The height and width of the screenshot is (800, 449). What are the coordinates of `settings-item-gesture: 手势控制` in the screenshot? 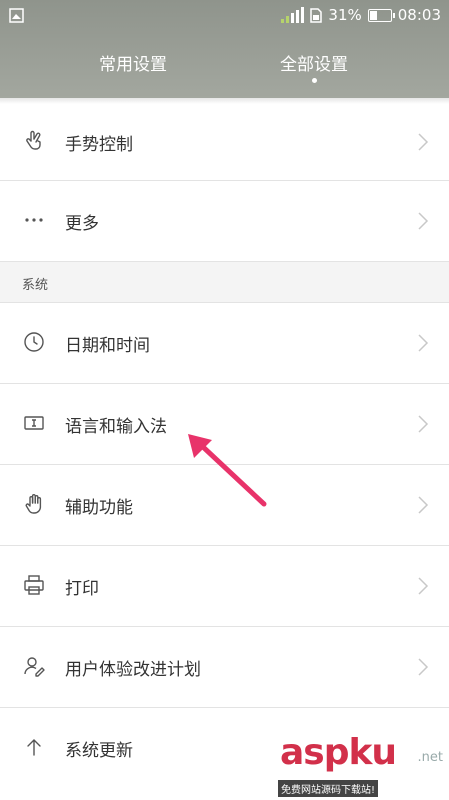 It's located at (224, 142).